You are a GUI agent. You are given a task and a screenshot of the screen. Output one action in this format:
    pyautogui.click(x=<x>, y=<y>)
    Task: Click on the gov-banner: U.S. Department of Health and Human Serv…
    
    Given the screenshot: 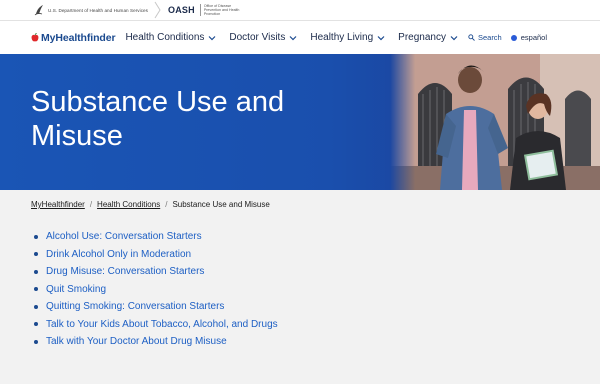 What is the action you would take?
    pyautogui.click(x=300, y=10)
    